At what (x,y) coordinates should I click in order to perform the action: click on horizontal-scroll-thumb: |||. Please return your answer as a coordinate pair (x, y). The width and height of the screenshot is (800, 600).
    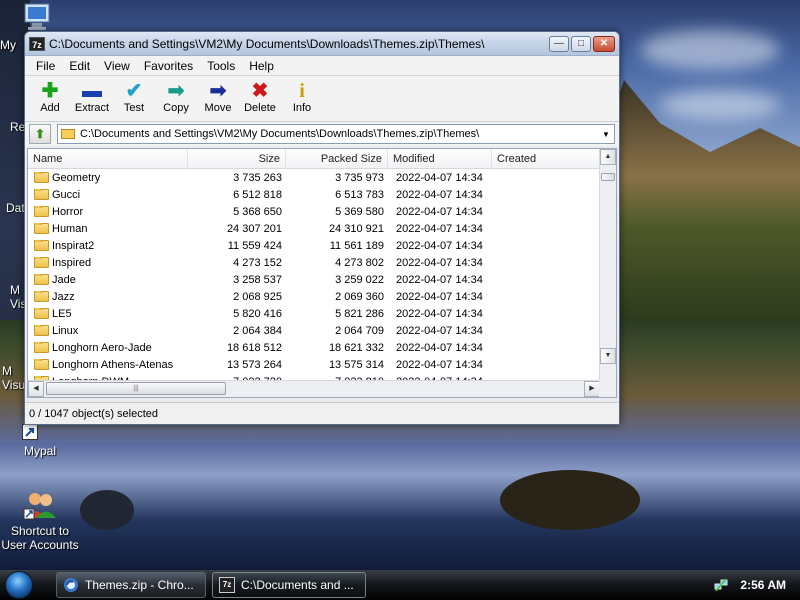
    Looking at the image, I should click on (136, 388).